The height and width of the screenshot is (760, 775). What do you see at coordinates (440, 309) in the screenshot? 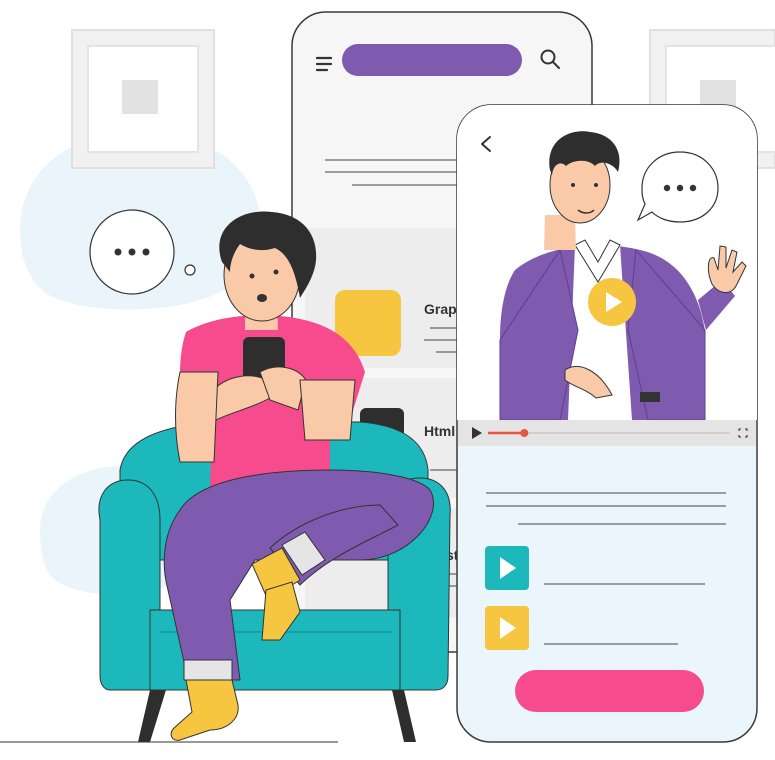
I see `course-title: Grap` at bounding box center [440, 309].